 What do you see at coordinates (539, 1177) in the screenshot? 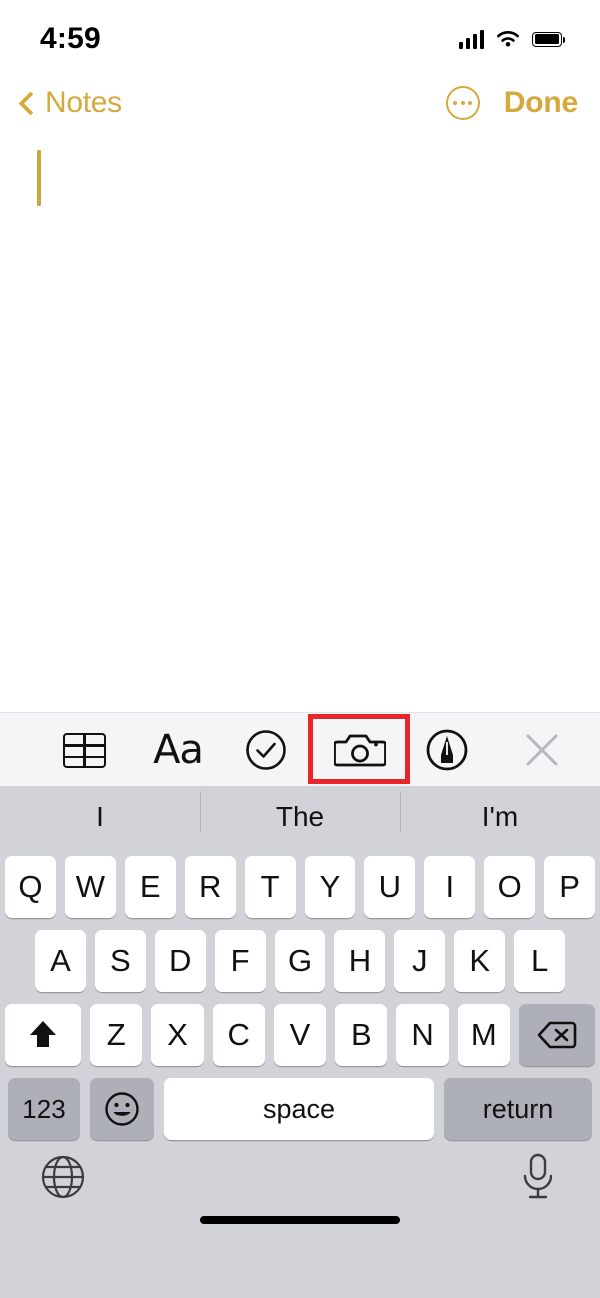
I see `microphone-icon` at bounding box center [539, 1177].